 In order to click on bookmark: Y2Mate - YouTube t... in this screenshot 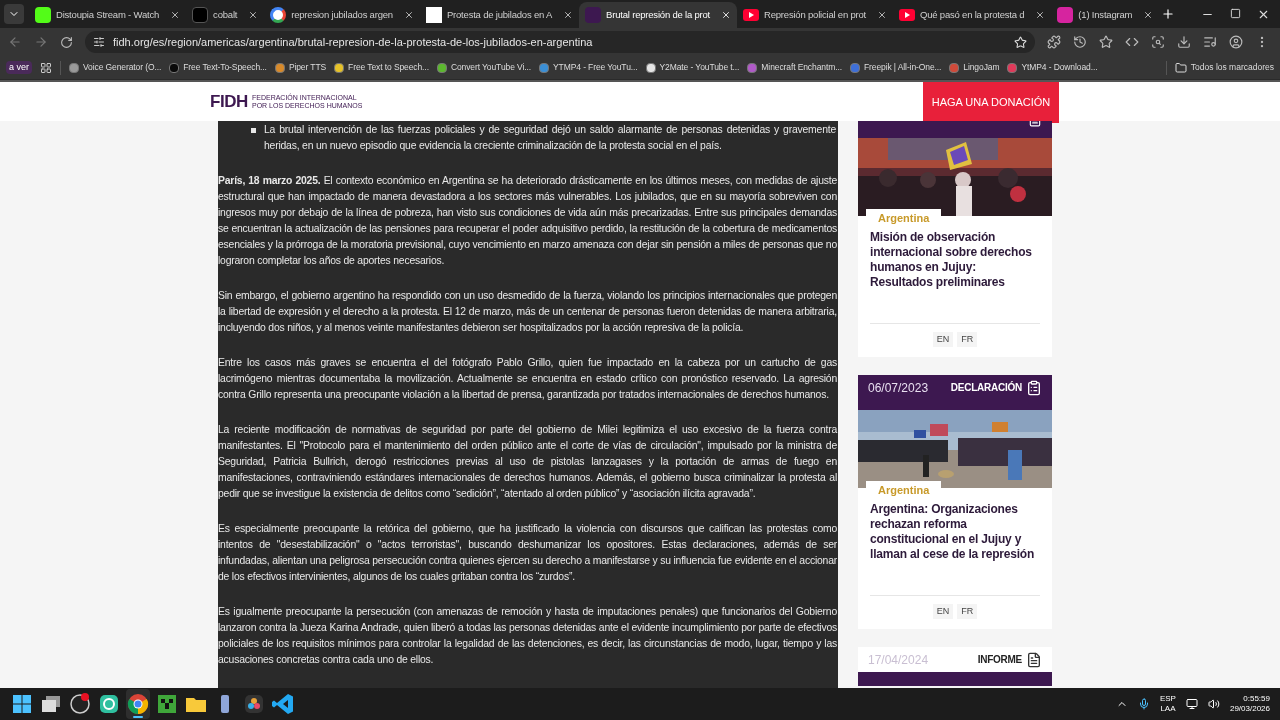, I will do `click(692, 67)`.